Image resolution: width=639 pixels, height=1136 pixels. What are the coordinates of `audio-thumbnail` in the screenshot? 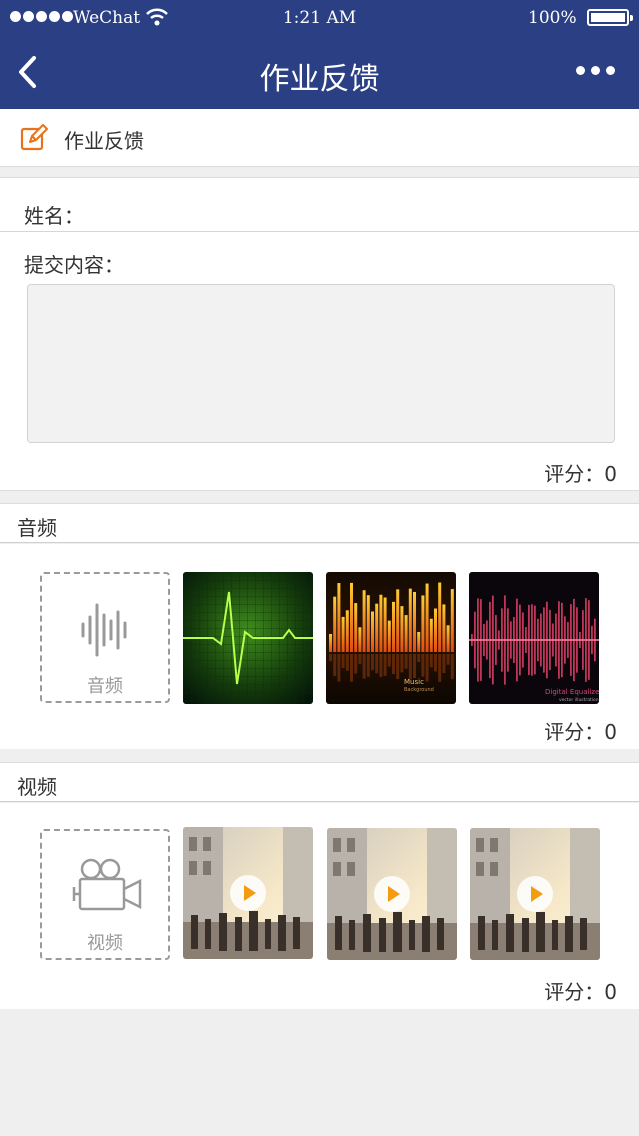 It's located at (248, 638).